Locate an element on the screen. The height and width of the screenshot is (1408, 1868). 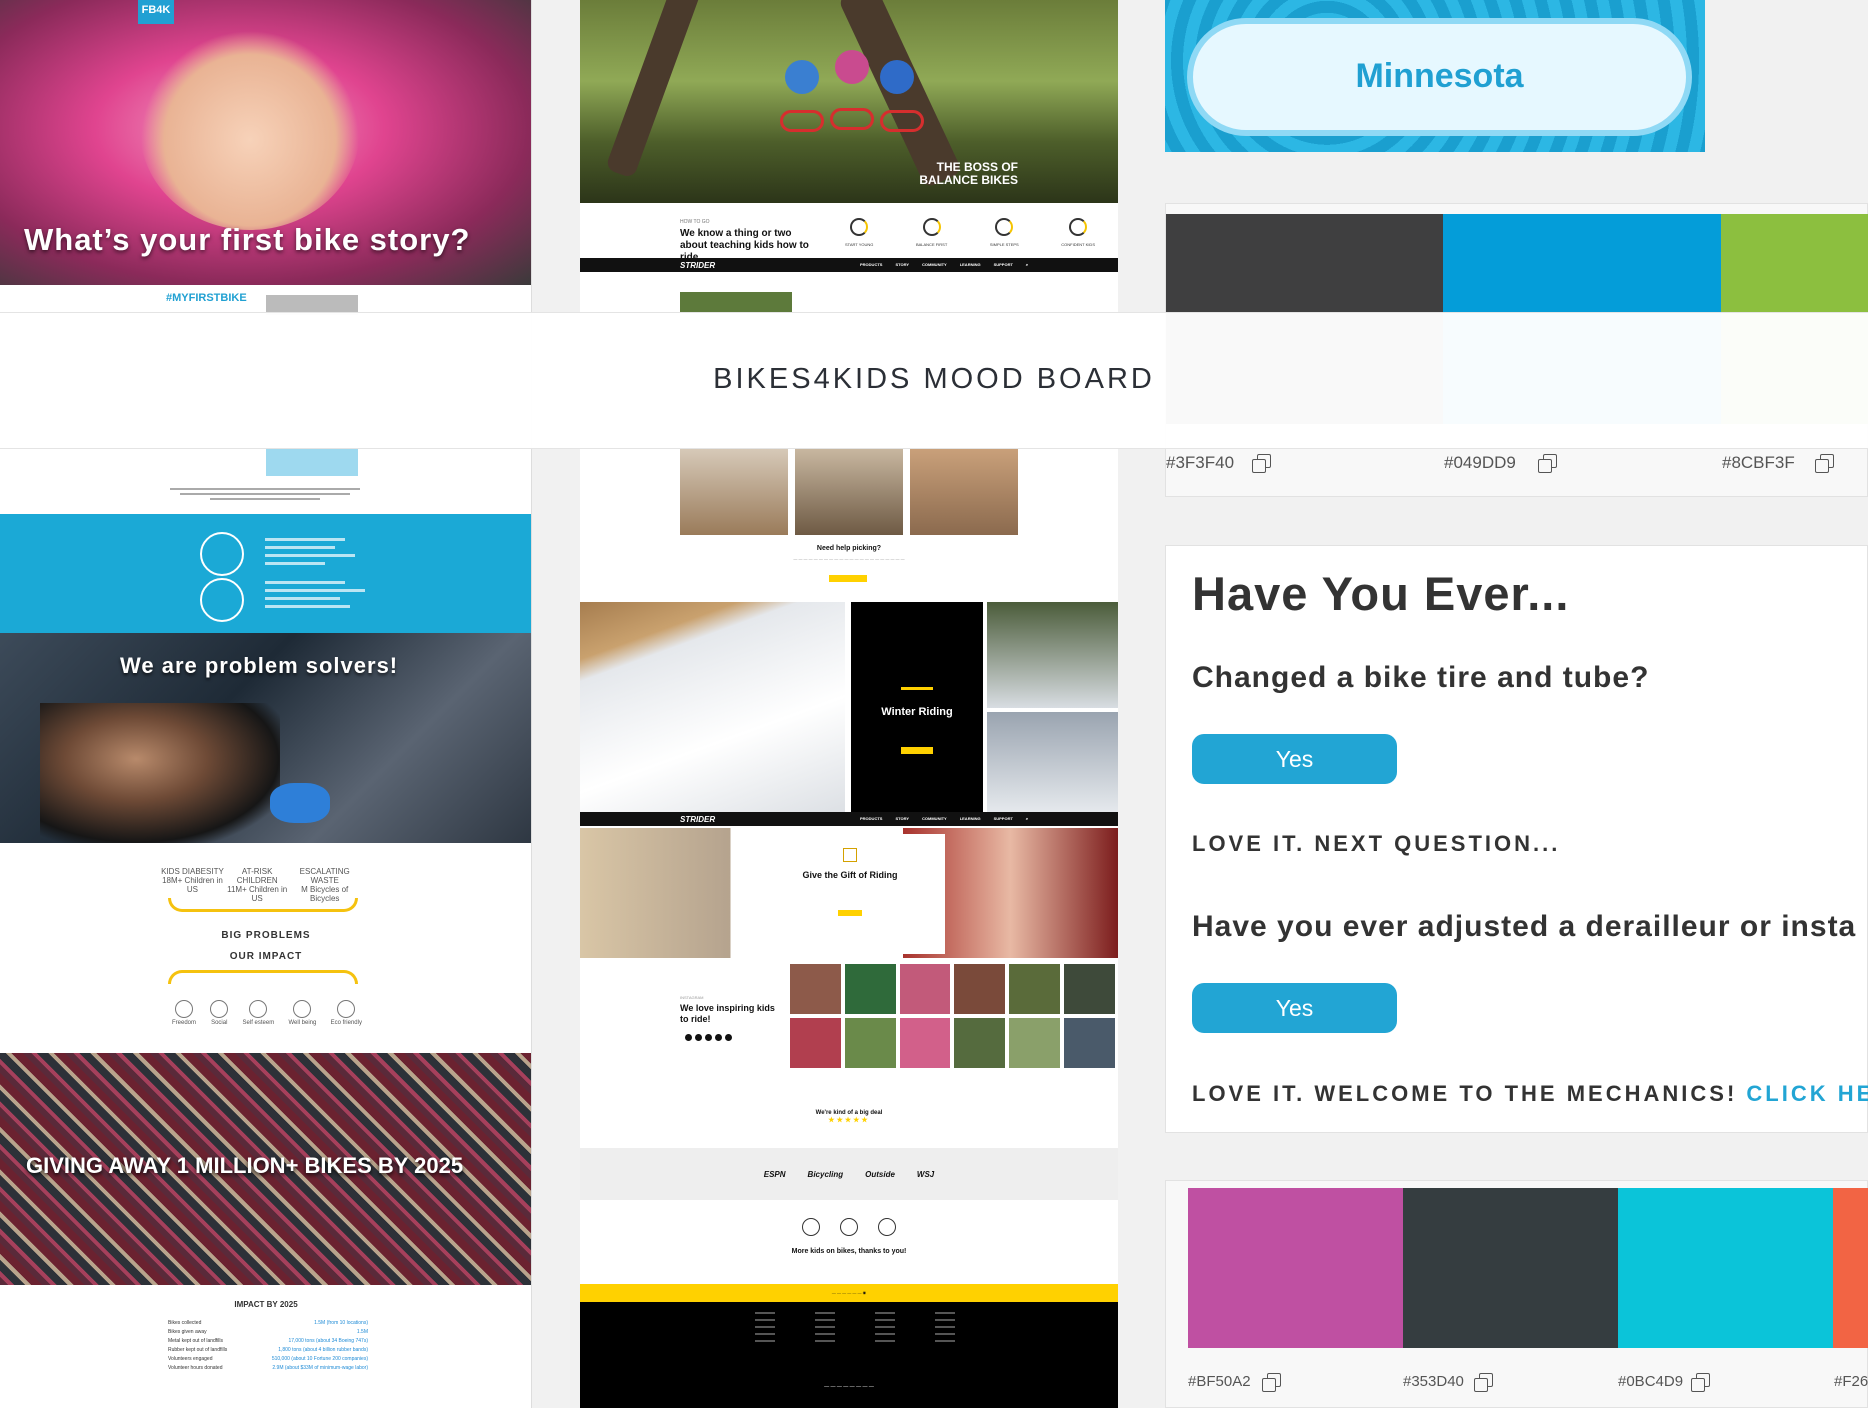
minnesota-pill-button: Minnesota is located at coordinates (1439, 77).